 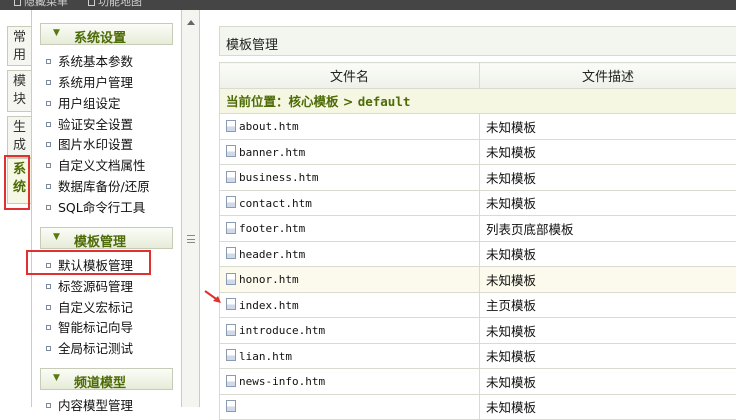 I want to click on grip-icon, so click(x=191, y=239).